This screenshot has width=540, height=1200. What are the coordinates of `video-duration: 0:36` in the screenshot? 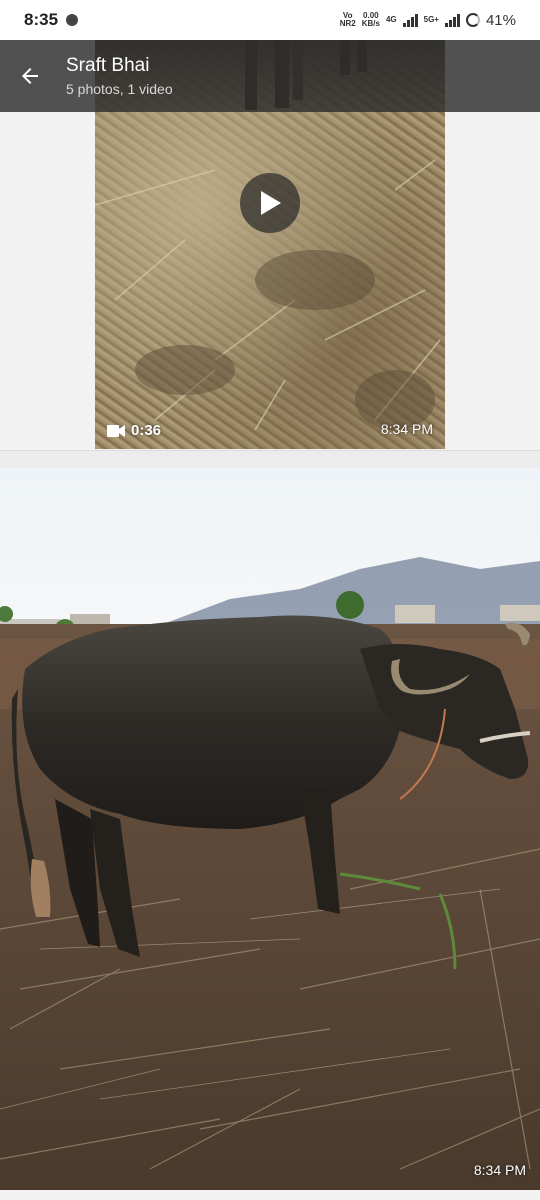 It's located at (134, 430).